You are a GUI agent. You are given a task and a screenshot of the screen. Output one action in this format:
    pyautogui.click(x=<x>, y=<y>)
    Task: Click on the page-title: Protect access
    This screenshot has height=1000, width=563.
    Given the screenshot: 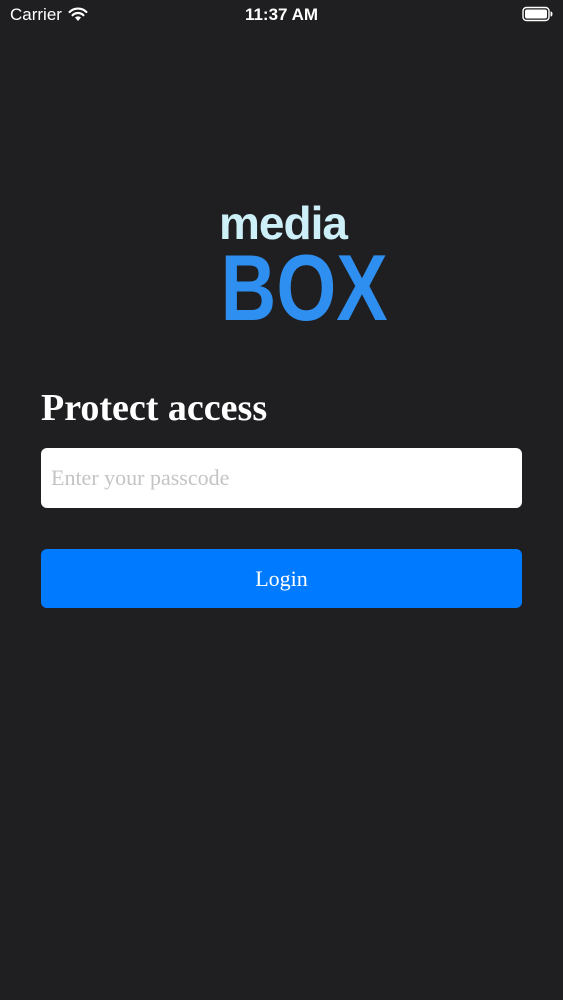 What is the action you would take?
    pyautogui.click(x=154, y=408)
    